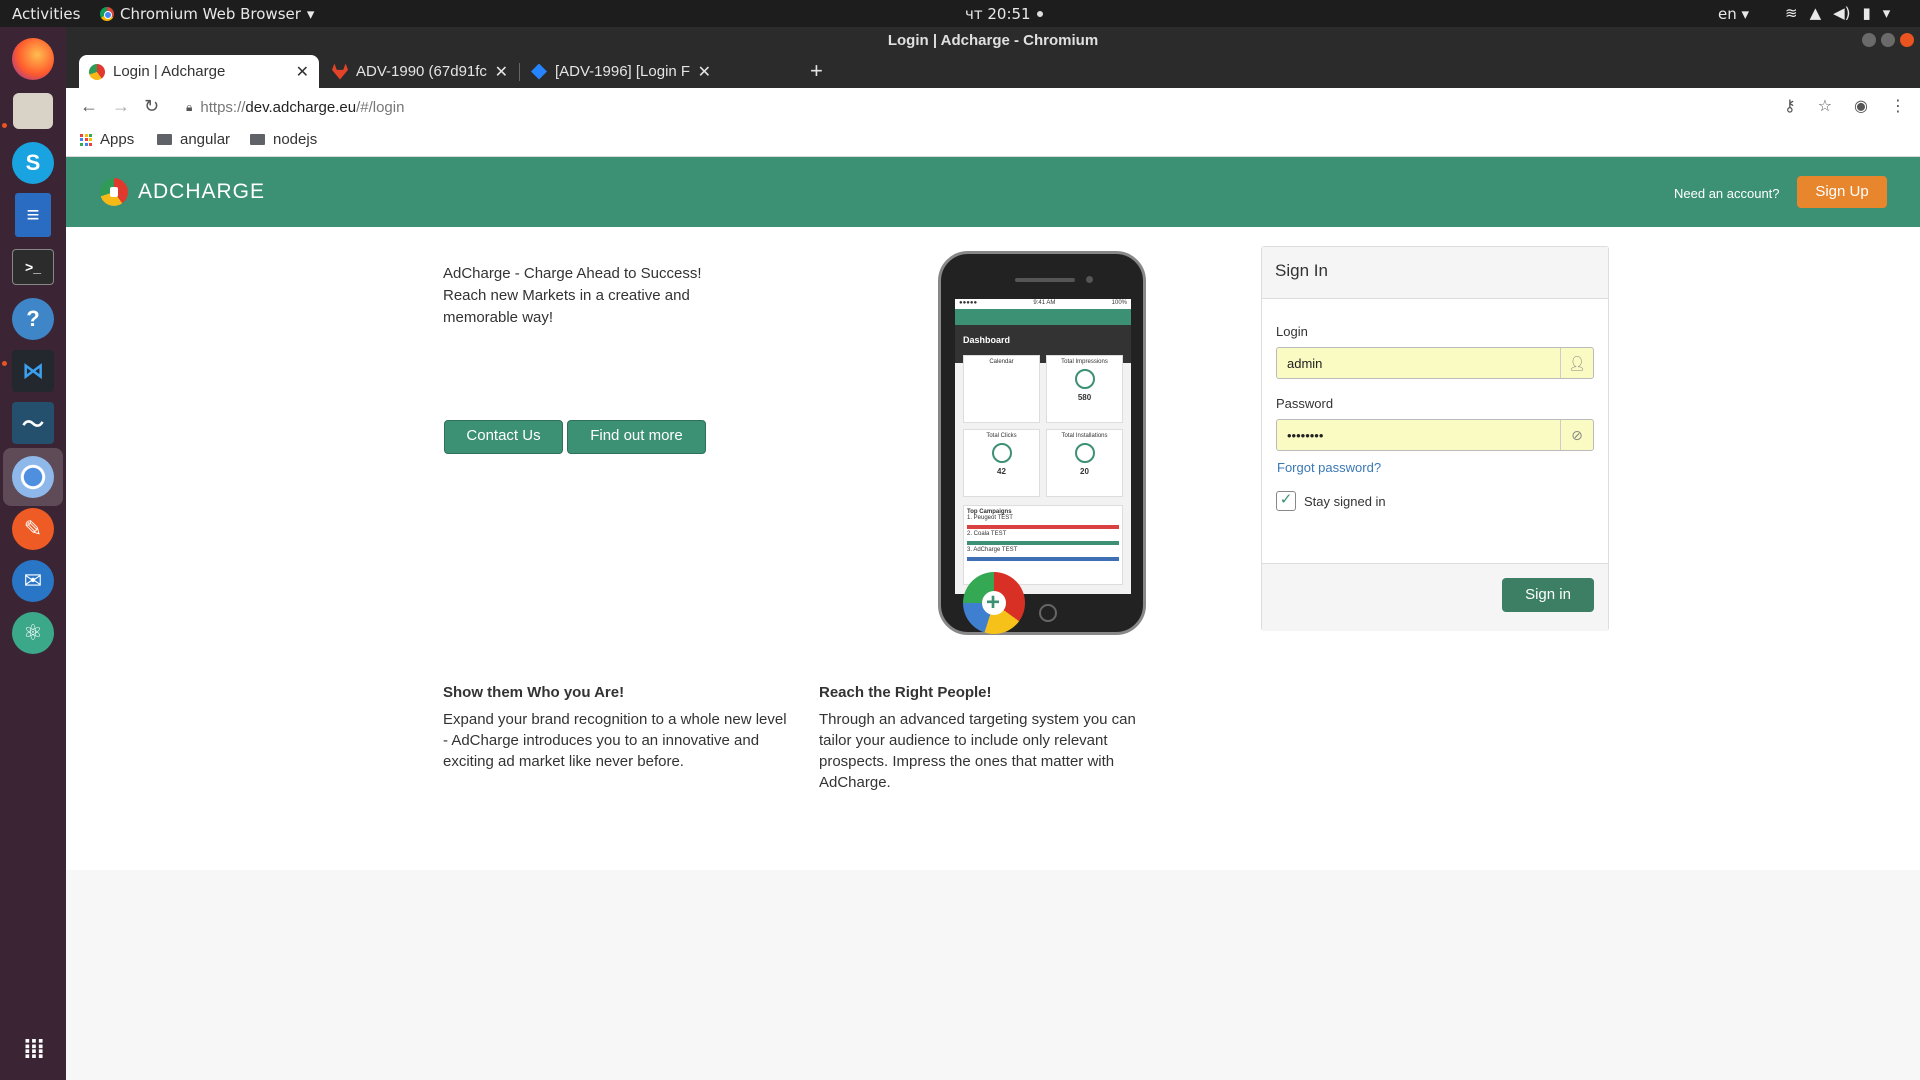 Image resolution: width=1920 pixels, height=1080 pixels. I want to click on dock-thunderbird: ✉, so click(33, 581).